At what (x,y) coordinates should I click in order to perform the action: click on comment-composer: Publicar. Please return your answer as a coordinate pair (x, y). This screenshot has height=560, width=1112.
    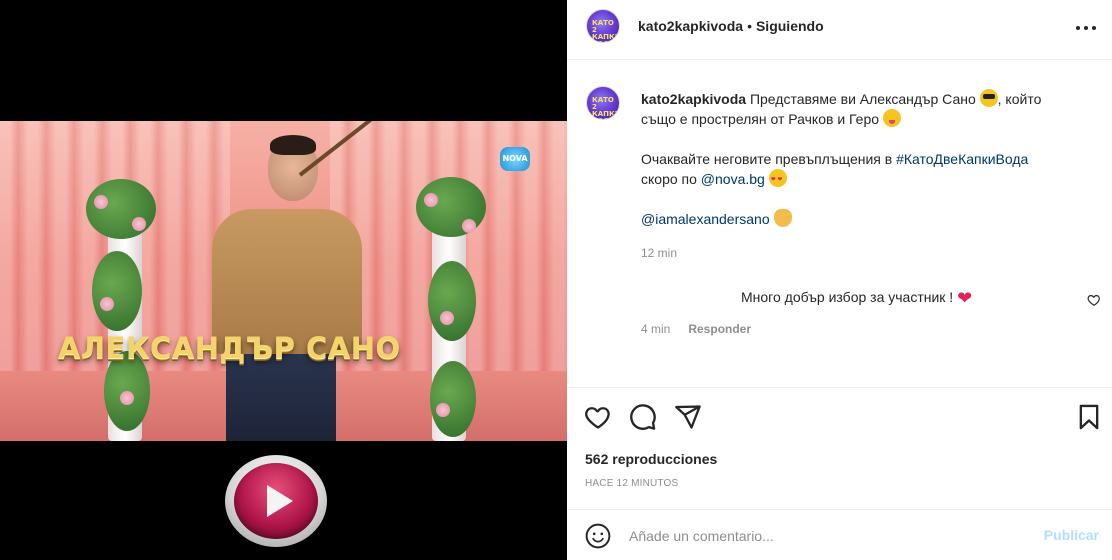
    Looking at the image, I should click on (839, 534).